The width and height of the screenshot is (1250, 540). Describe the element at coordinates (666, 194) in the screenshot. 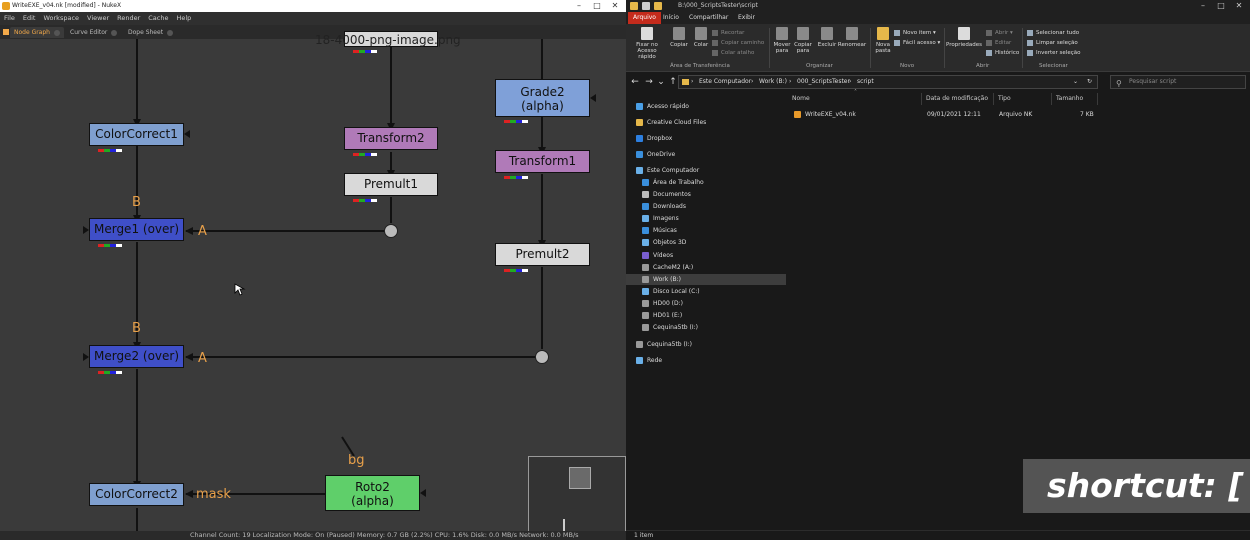

I see `nav-documentos: Documentos` at that location.